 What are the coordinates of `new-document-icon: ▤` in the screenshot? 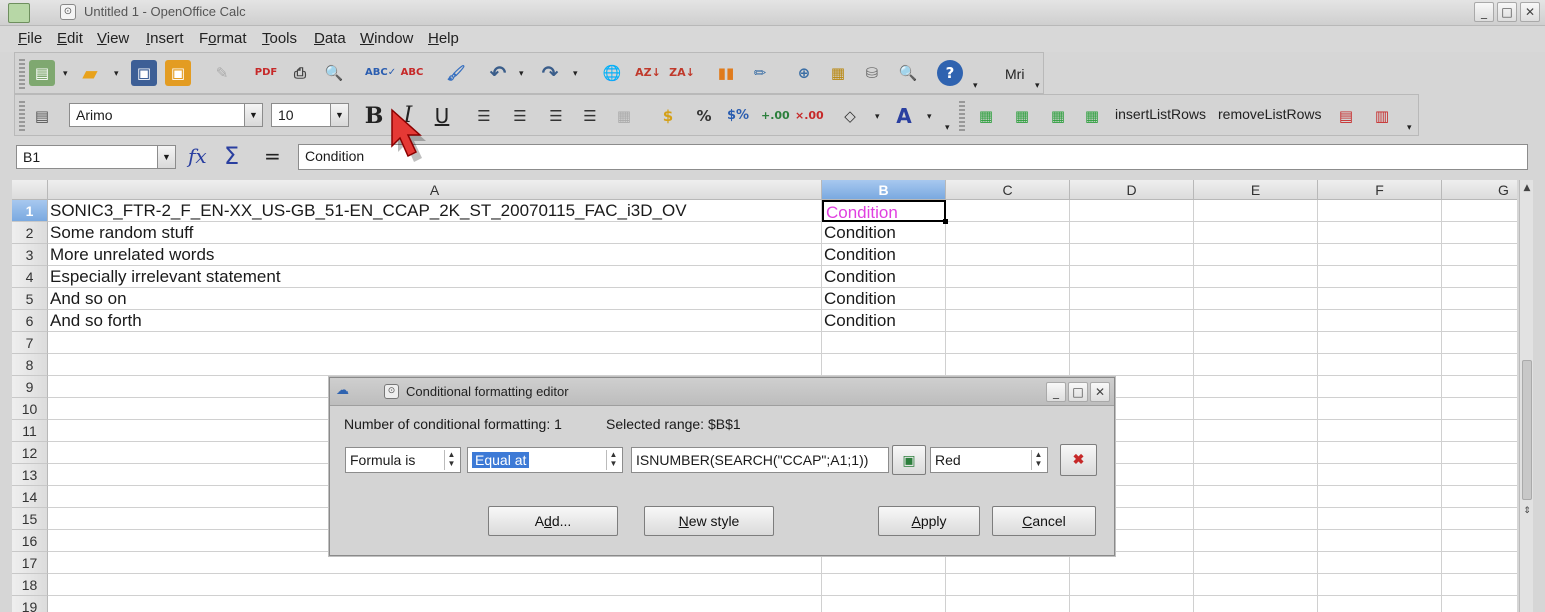 It's located at (42, 73).